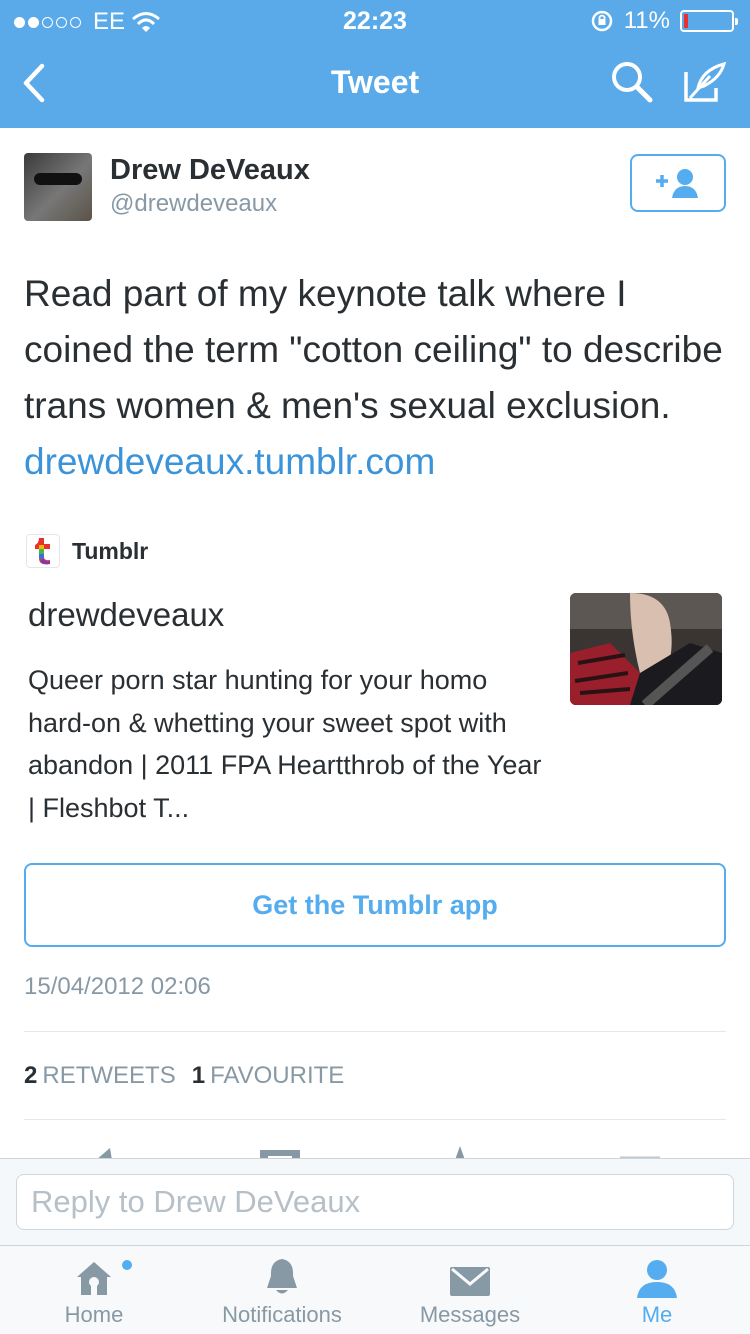 The height and width of the screenshot is (1334, 750). I want to click on get-tumblr-app-button: Get the Tumblr app, so click(375, 905).